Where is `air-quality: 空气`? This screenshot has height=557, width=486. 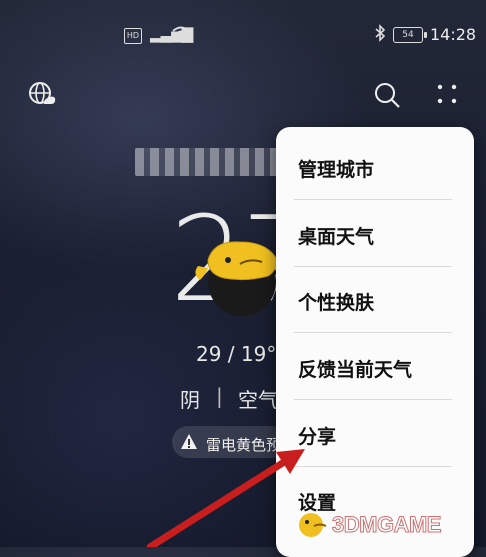
air-quality: 空气 is located at coordinates (258, 398).